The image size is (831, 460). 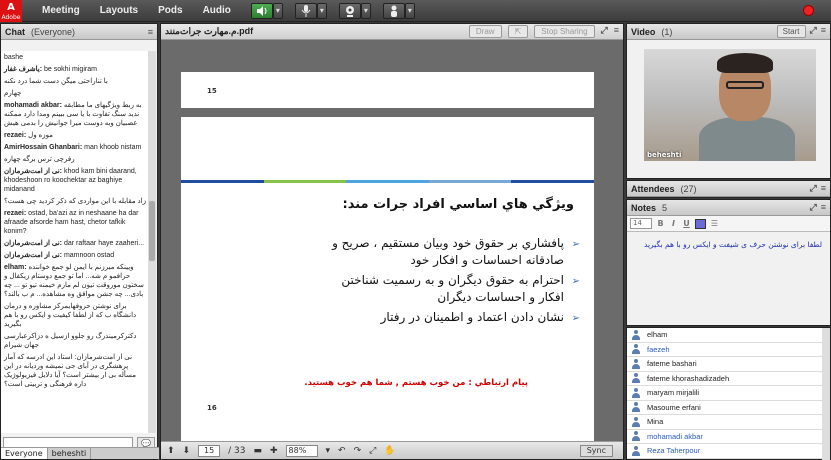 I want to click on video-header: Video (1) Start ⤢ ≡, so click(x=728, y=32).